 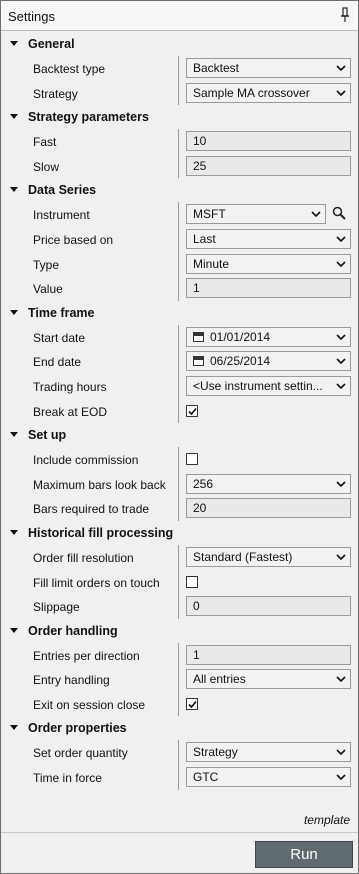 What do you see at coordinates (345, 15) in the screenshot?
I see `pin-icon` at bounding box center [345, 15].